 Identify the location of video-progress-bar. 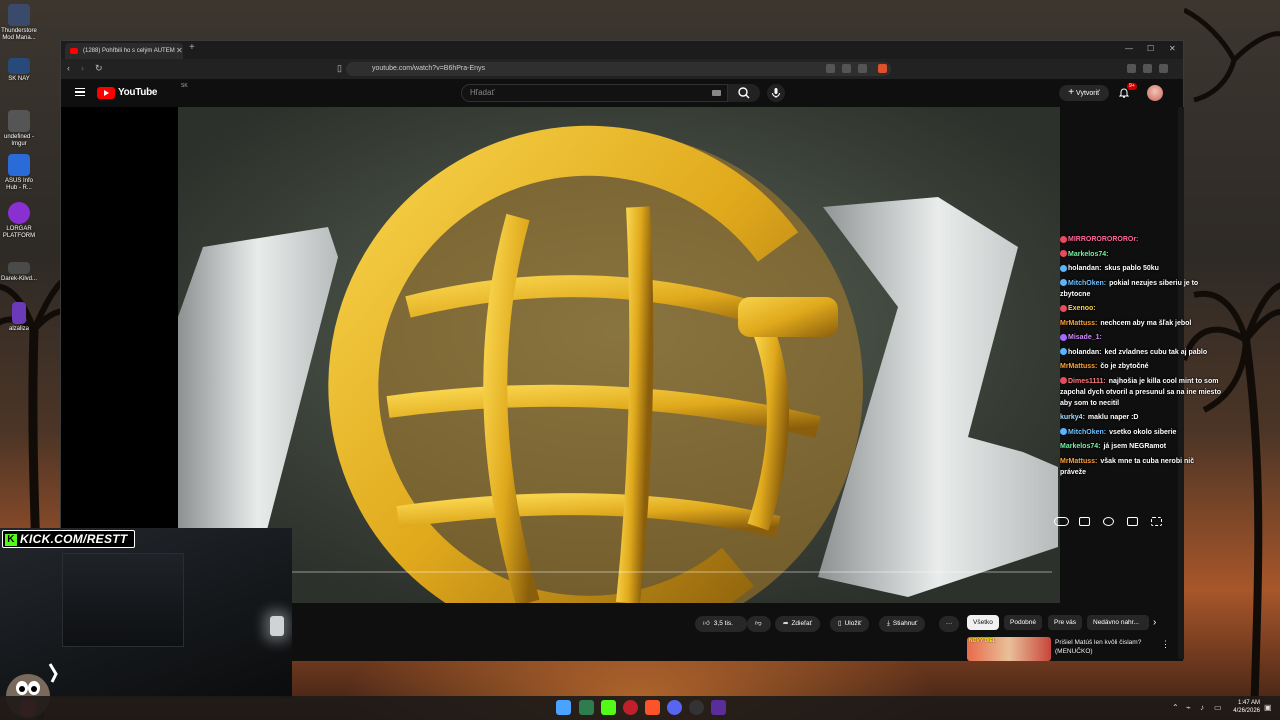
(619, 572).